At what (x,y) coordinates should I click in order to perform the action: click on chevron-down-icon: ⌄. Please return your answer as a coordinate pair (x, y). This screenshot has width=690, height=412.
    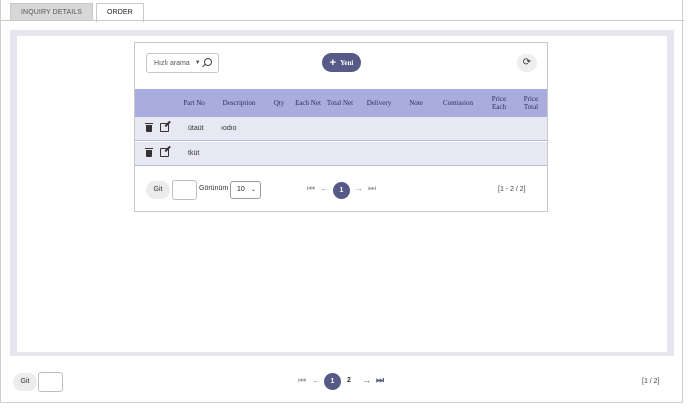
    Looking at the image, I should click on (253, 190).